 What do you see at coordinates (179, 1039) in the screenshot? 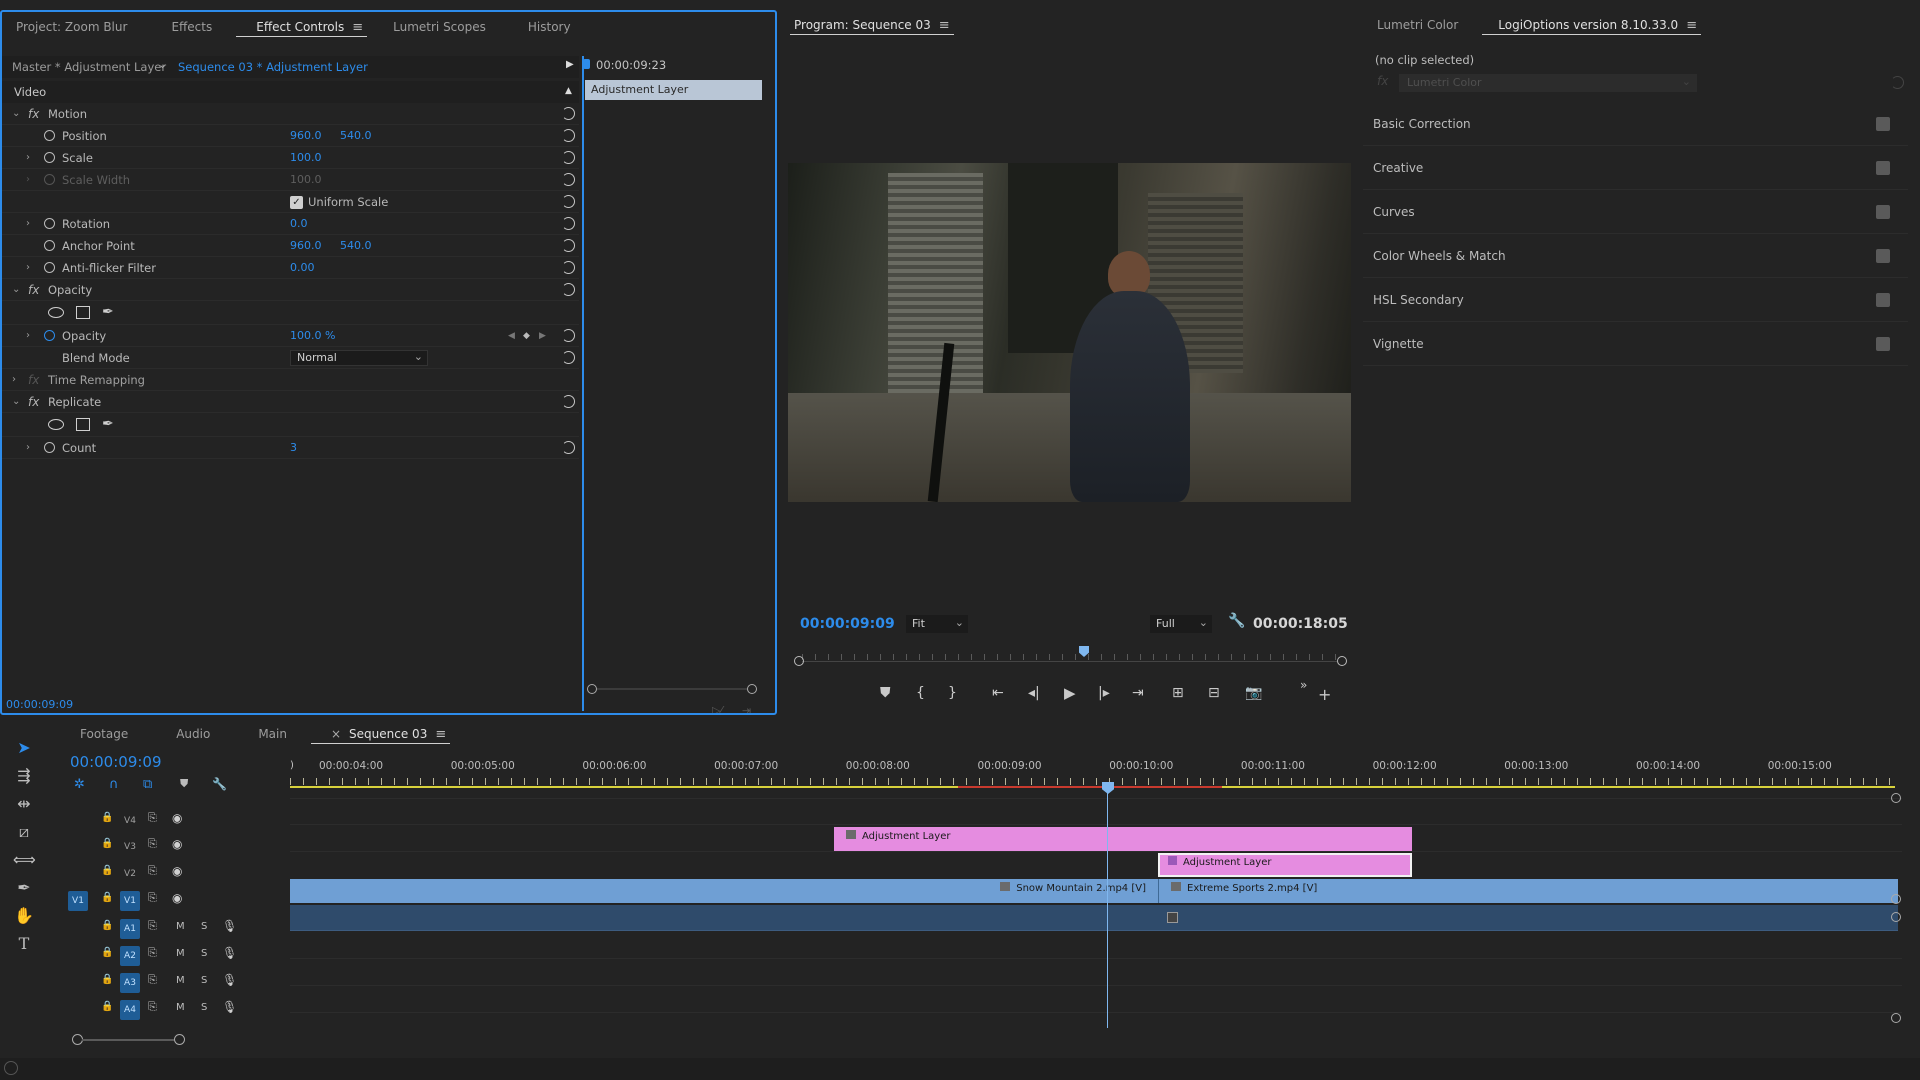
I see `zoom-right-handle` at bounding box center [179, 1039].